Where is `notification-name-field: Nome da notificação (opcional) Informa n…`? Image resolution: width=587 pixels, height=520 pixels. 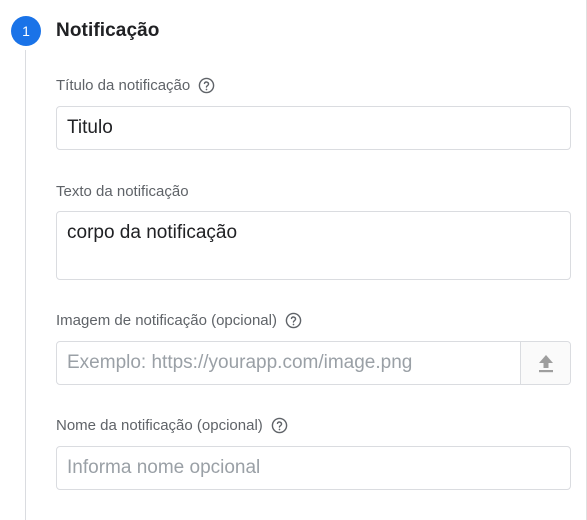
notification-name-field: Nome da notificação (opcional) Informa n… is located at coordinates (313, 452).